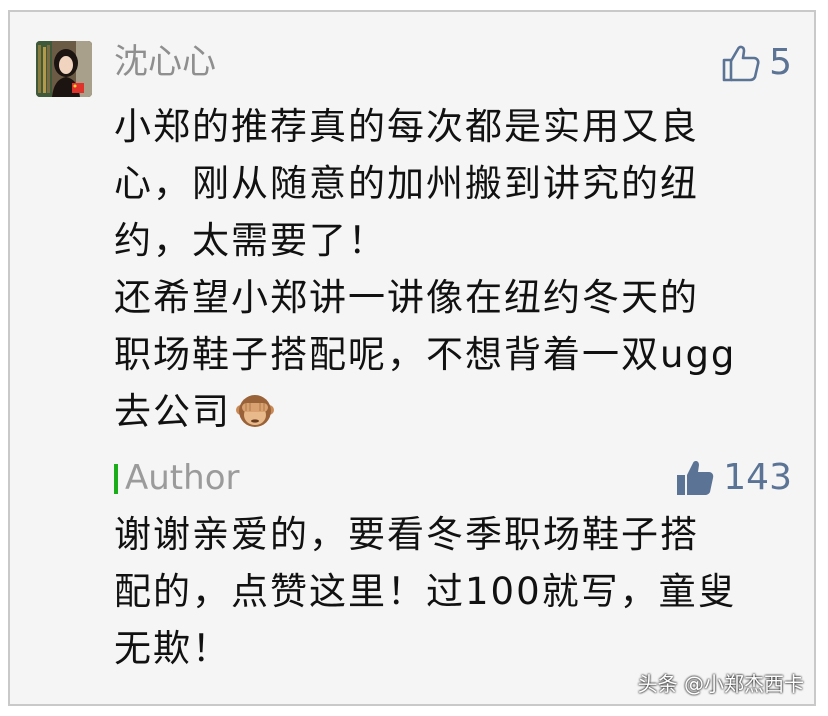  What do you see at coordinates (780, 62) in the screenshot?
I see `comment-like-count: 5` at bounding box center [780, 62].